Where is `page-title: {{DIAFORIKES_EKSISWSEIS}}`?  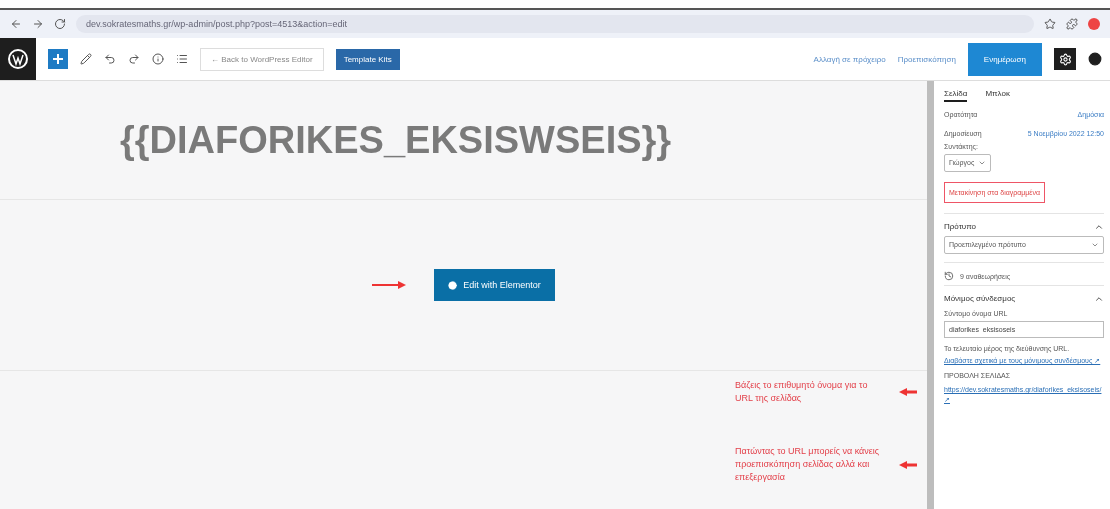
page-title: {{DIAFORIKES_EKSISWSEIS}} is located at coordinates (396, 140).